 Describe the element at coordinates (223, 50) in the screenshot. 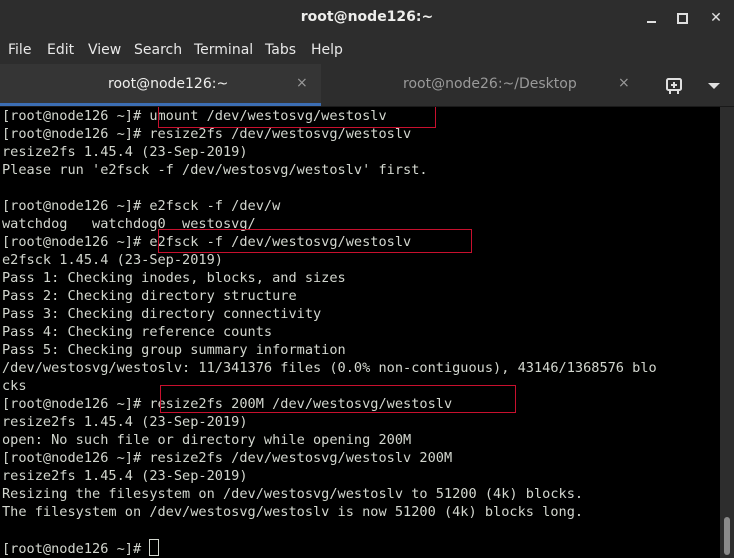

I see `menu-terminal: Terminal` at that location.